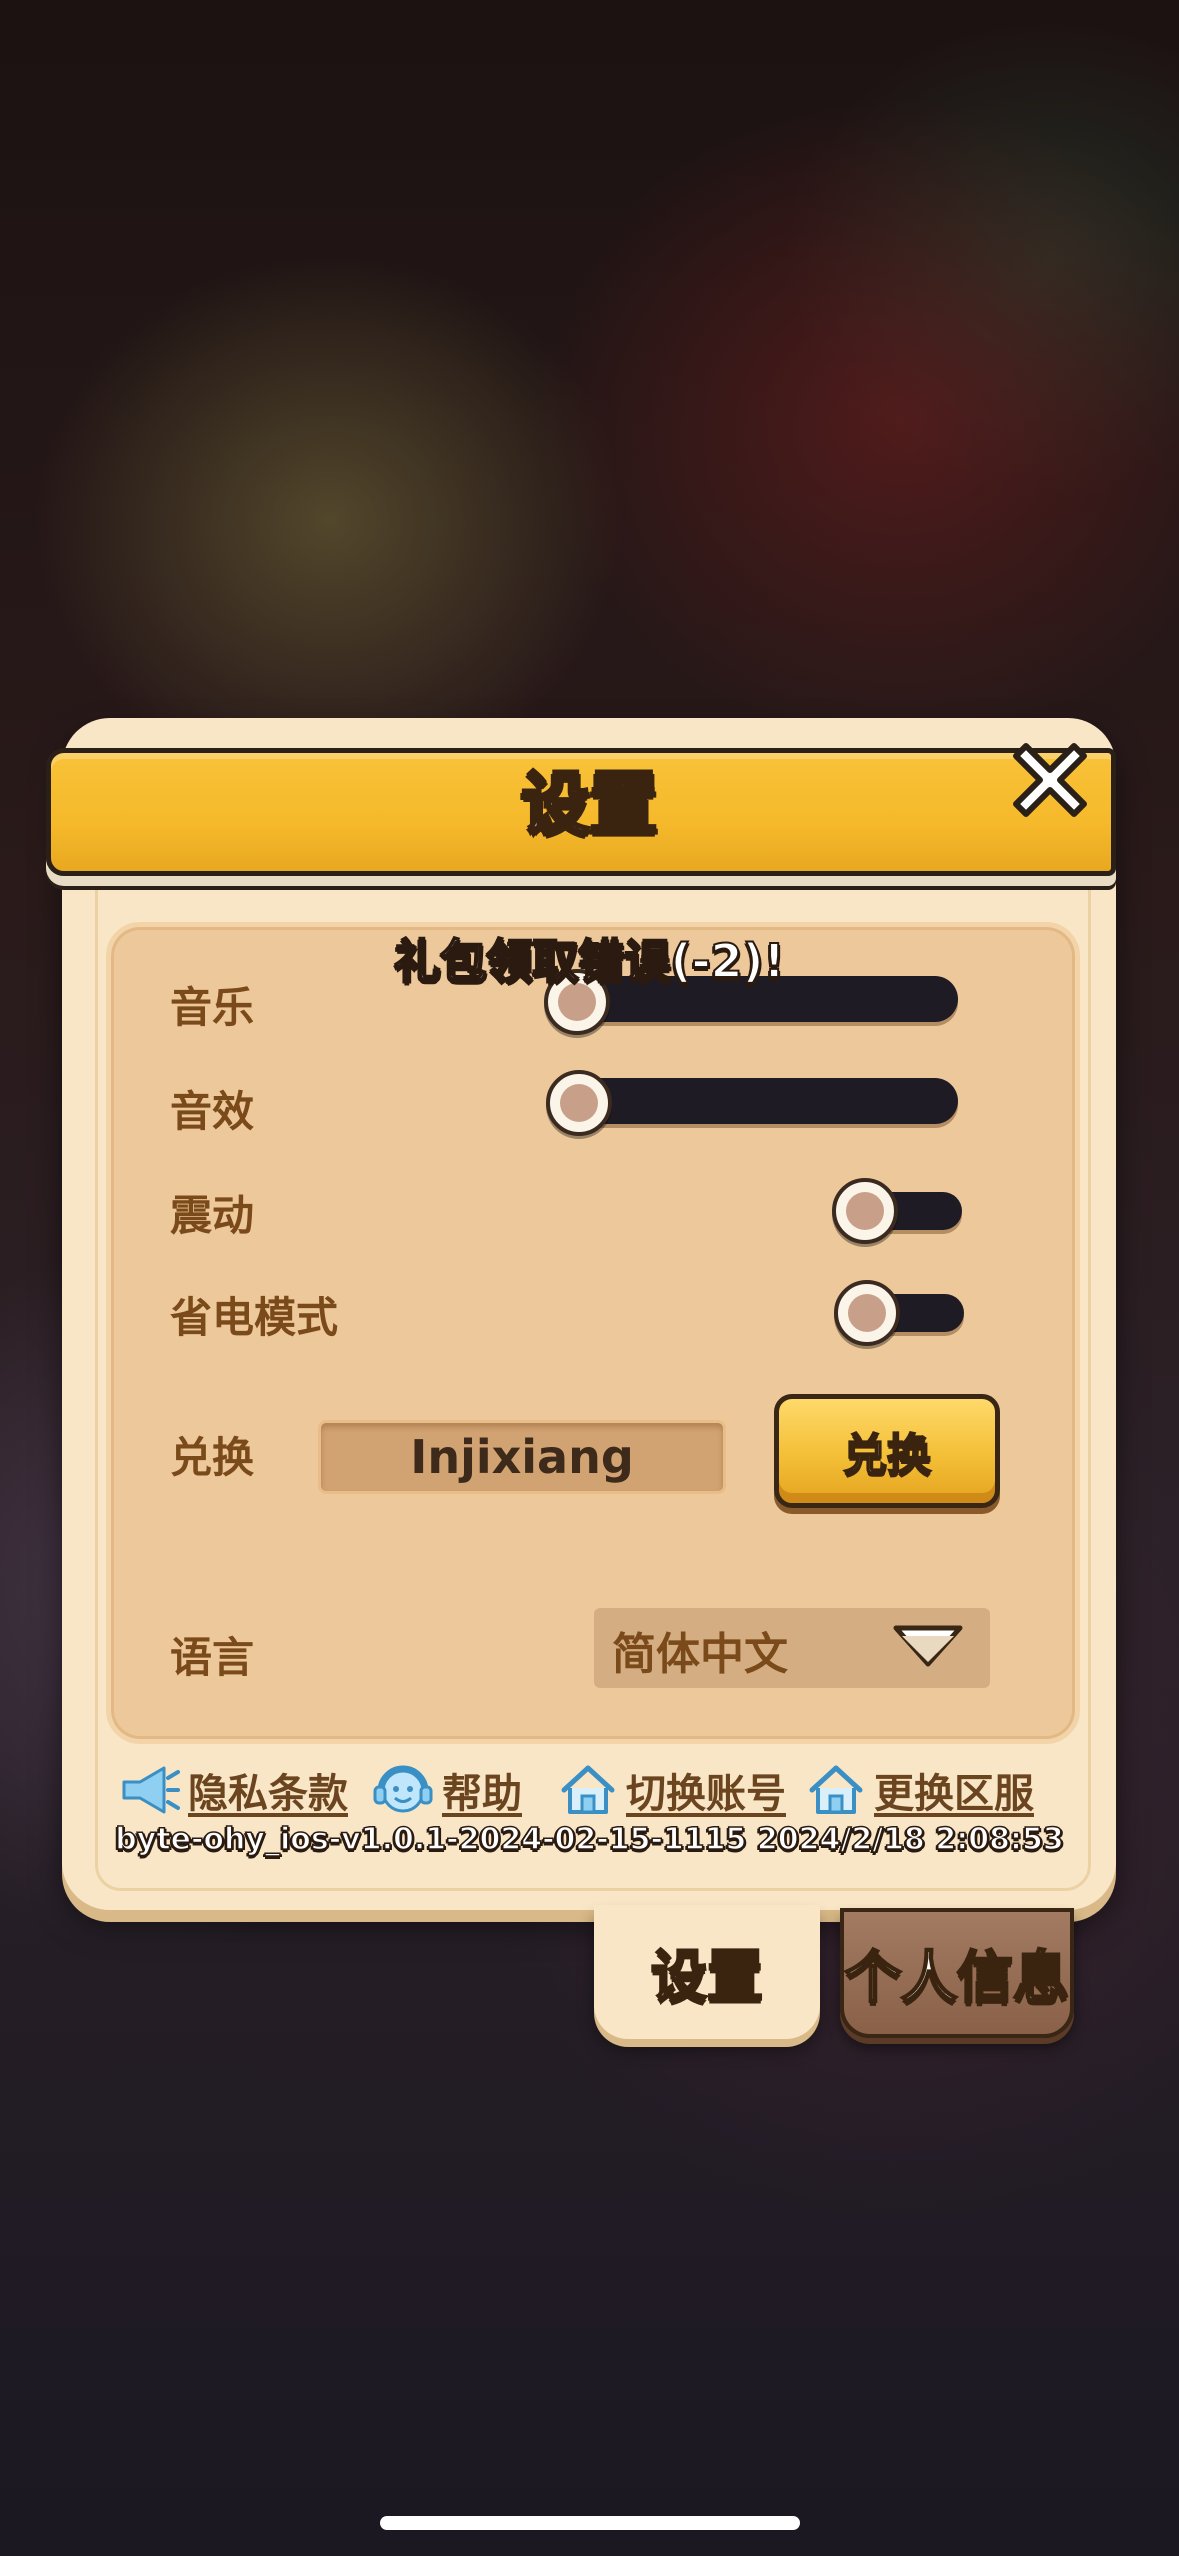 This screenshot has height=2556, width=1179. What do you see at coordinates (700, 1654) in the screenshot?
I see `language-value: 简体中文` at bounding box center [700, 1654].